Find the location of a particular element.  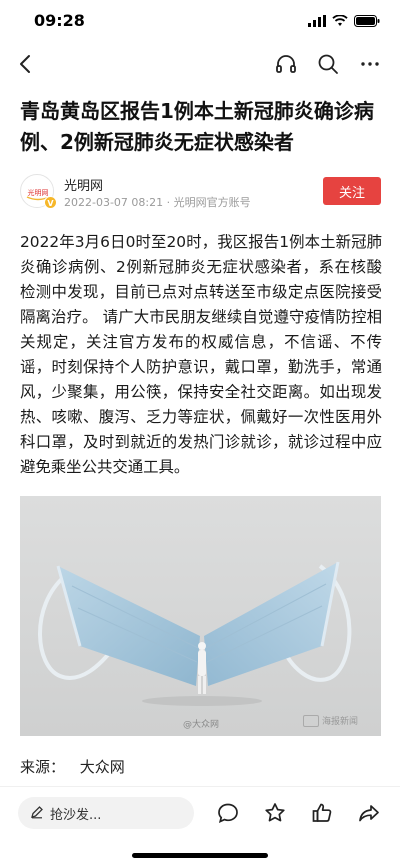

source-value: 大众网 is located at coordinates (102, 767).